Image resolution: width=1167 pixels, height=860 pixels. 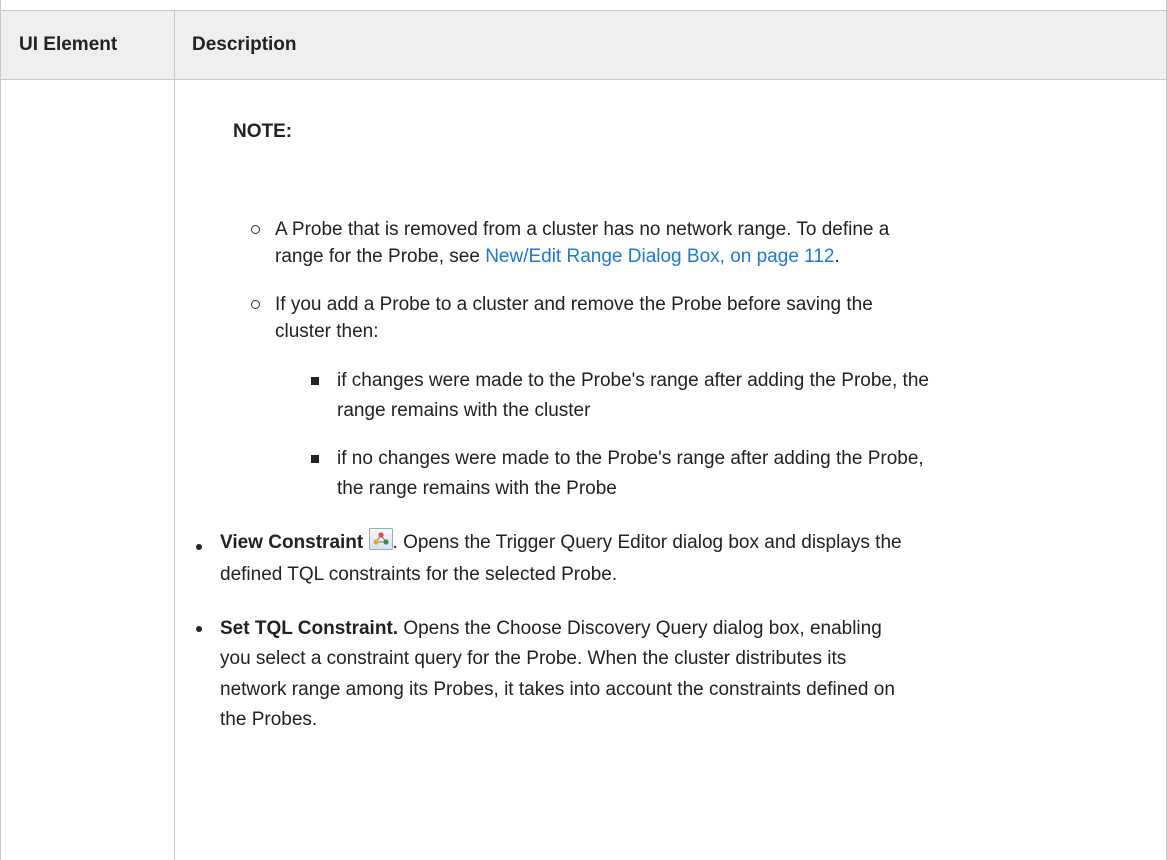 What do you see at coordinates (68, 44) in the screenshot?
I see `column-header-ui-element: UI Element` at bounding box center [68, 44].